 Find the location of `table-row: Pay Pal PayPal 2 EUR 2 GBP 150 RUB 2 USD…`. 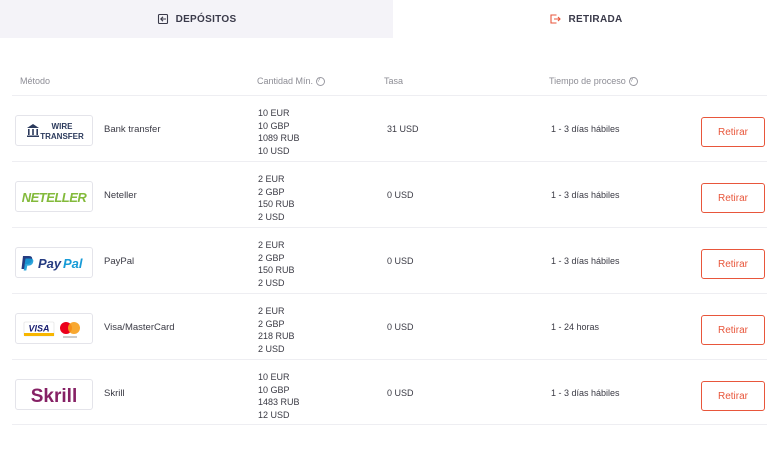

table-row: Pay Pal PayPal 2 EUR 2 GBP 150 RUB 2 USD… is located at coordinates (389, 260).